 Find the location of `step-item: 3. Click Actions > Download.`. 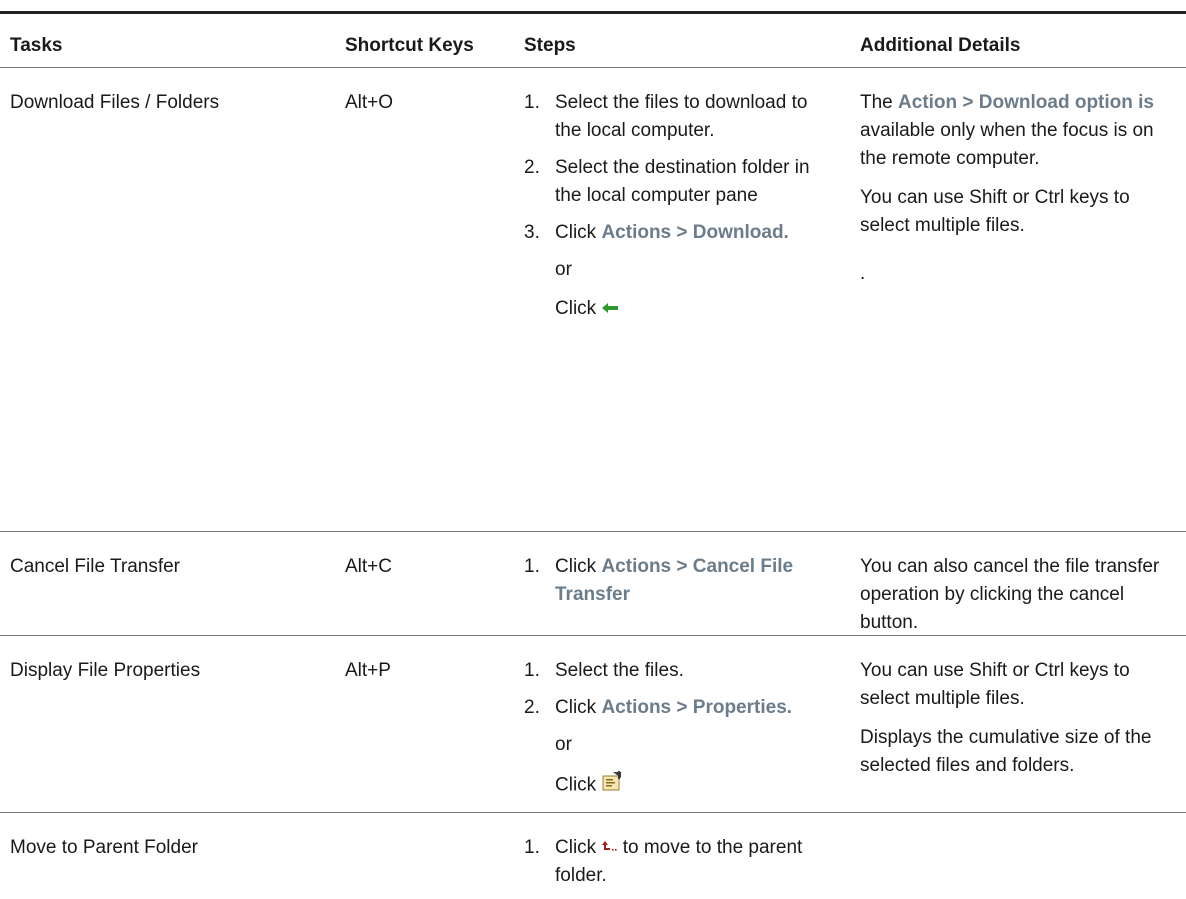

step-item: 3. Click Actions > Download. is located at coordinates (656, 232).